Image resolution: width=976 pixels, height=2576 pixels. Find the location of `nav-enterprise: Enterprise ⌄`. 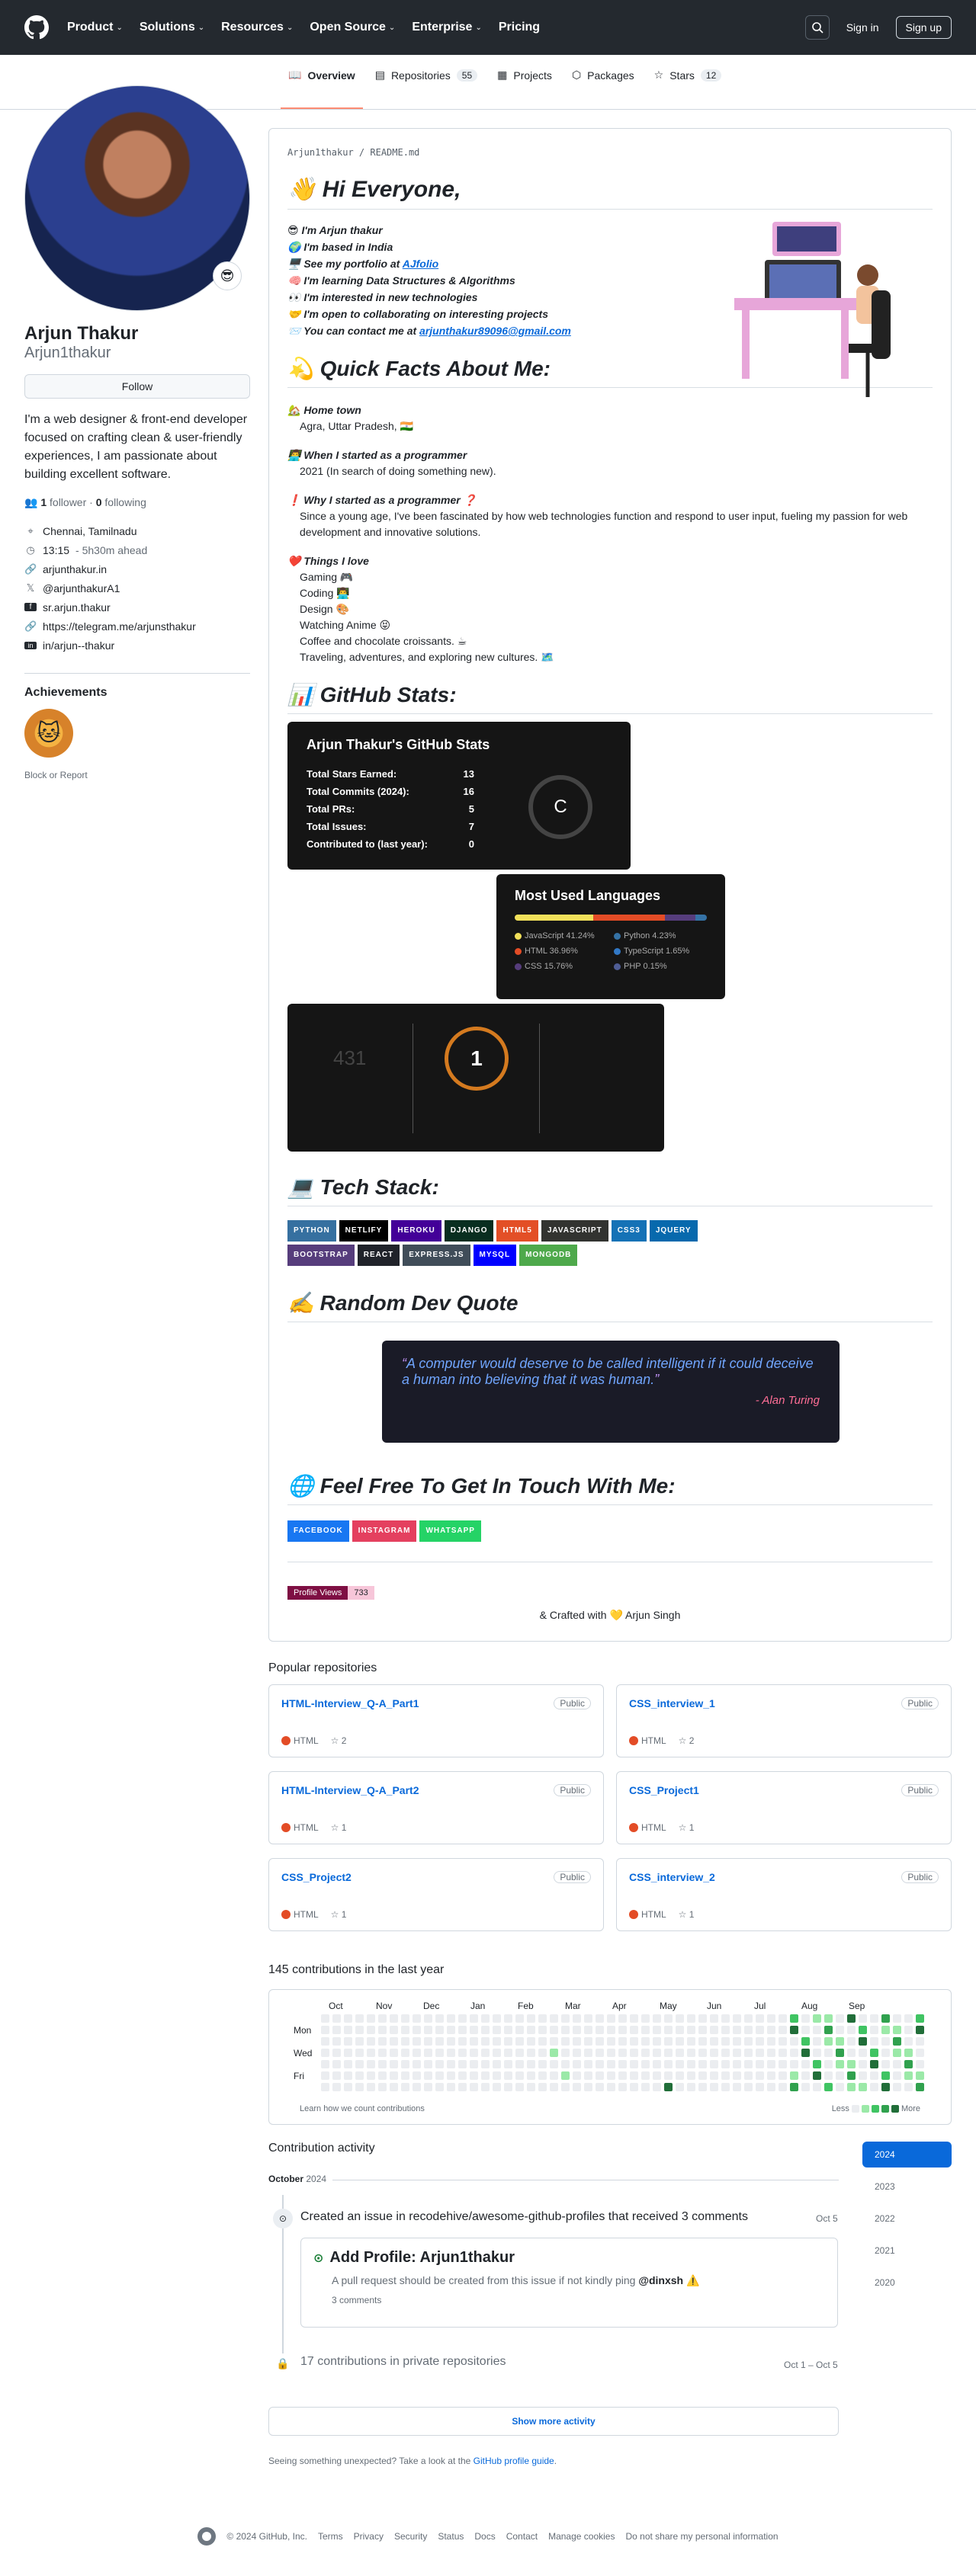

nav-enterprise: Enterprise ⌄ is located at coordinates (447, 27).